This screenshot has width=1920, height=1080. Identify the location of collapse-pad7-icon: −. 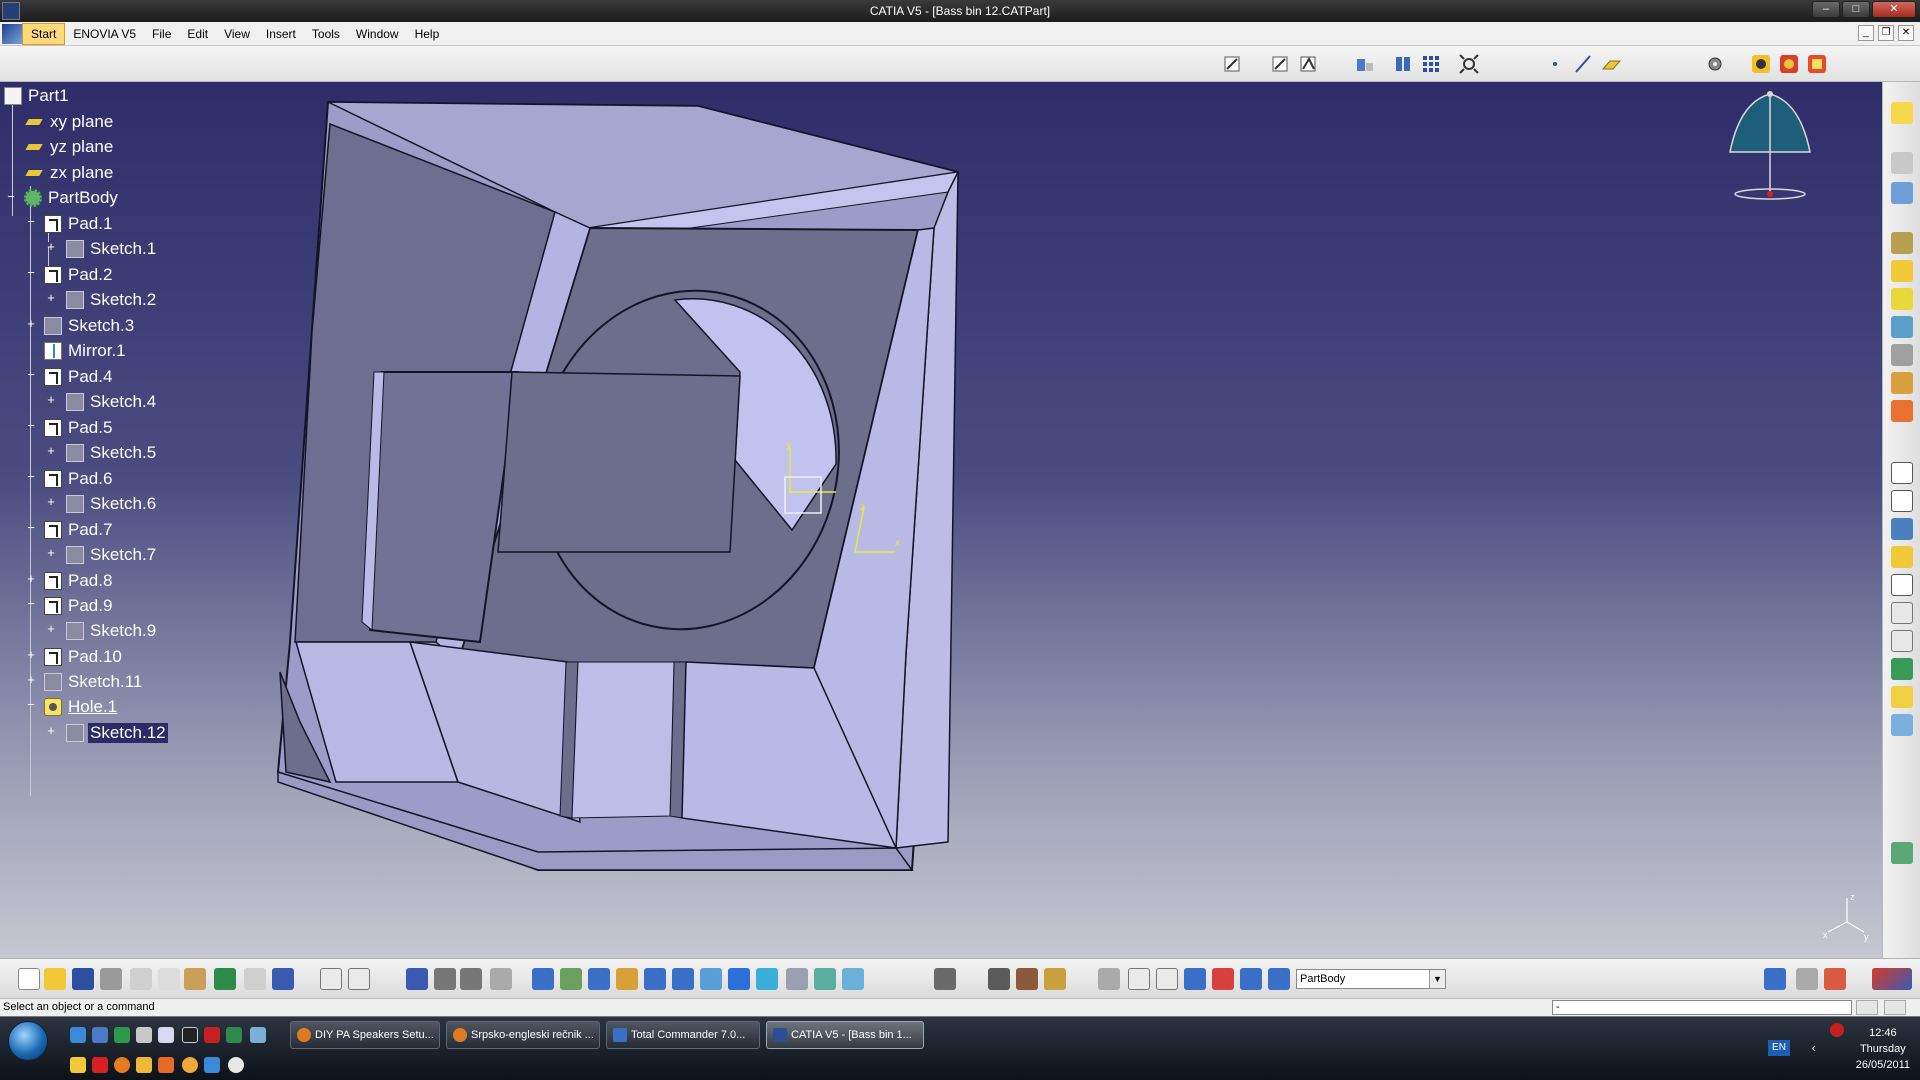
(31, 527).